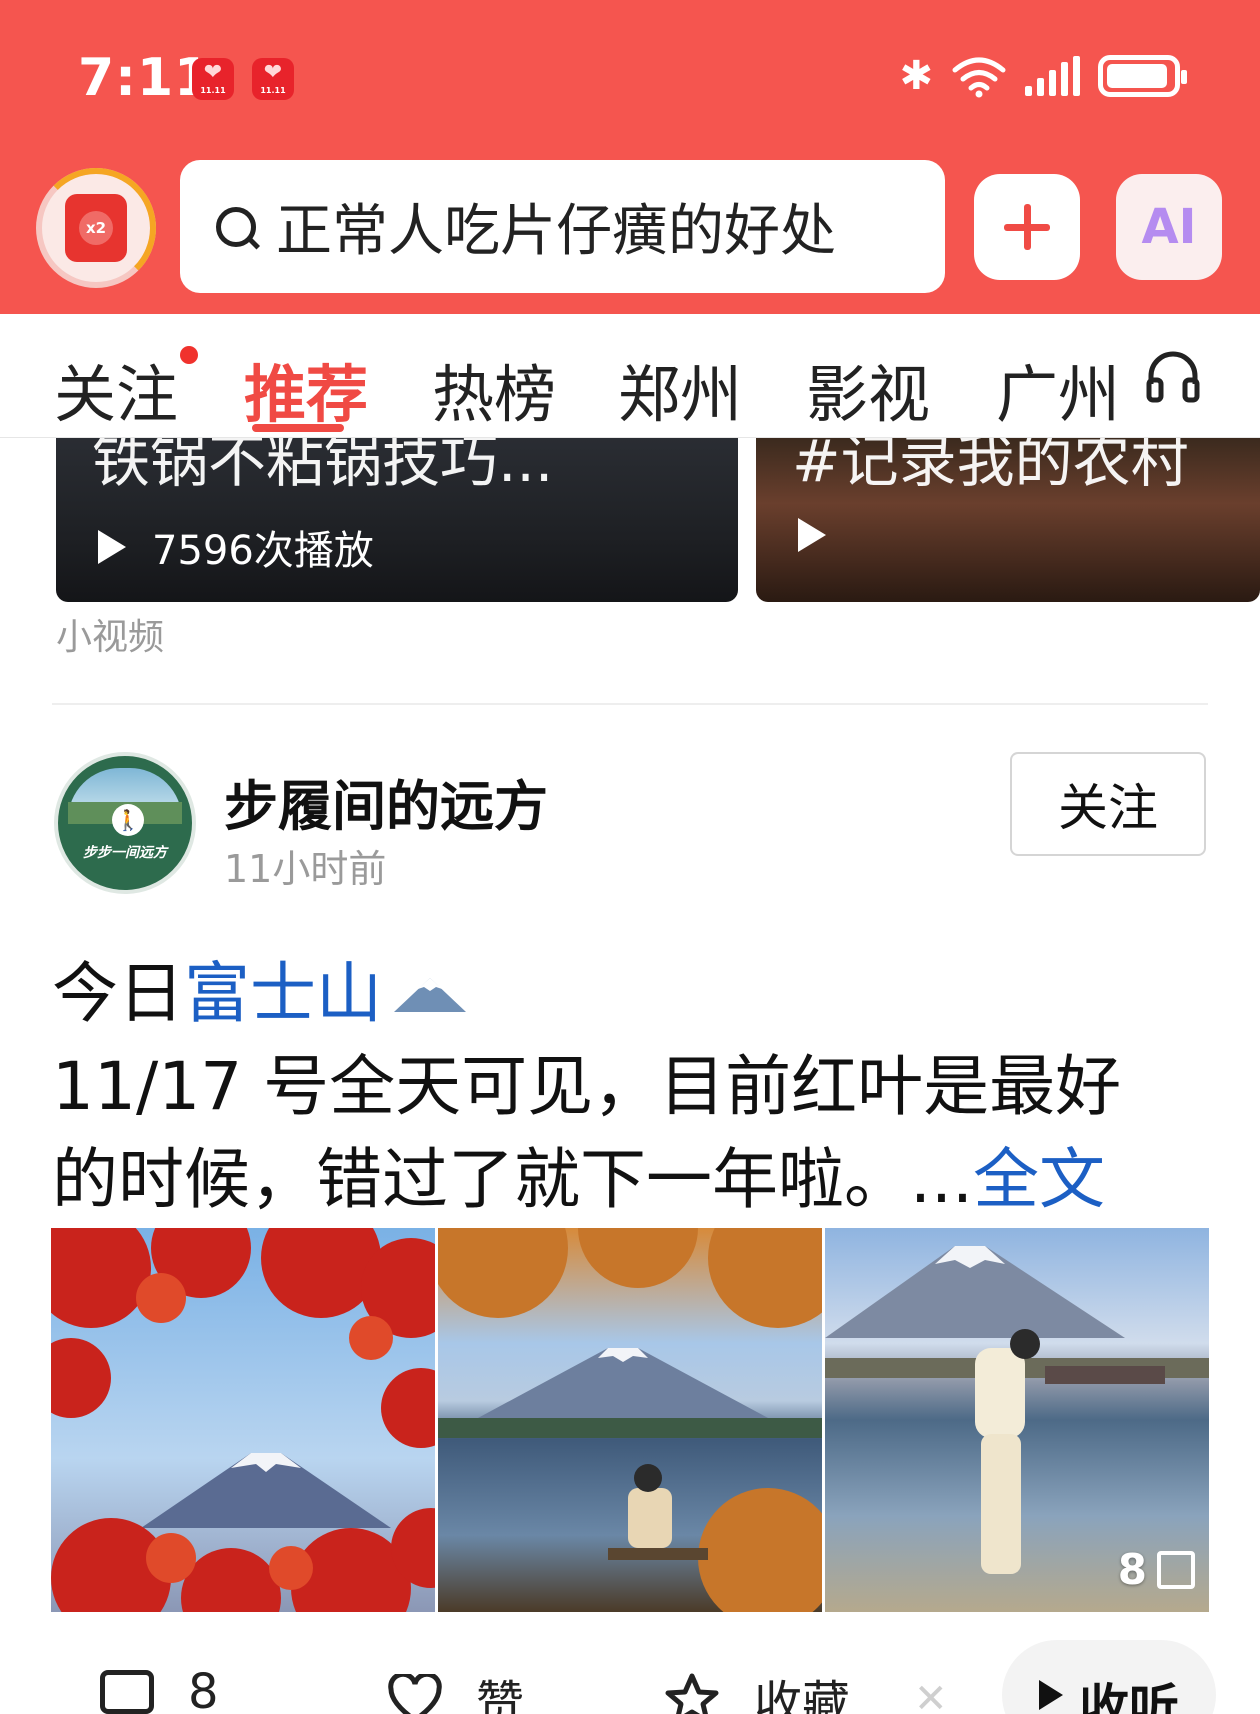  What do you see at coordinates (802, 1695) in the screenshot?
I see `favorite-label: 收藏` at bounding box center [802, 1695].